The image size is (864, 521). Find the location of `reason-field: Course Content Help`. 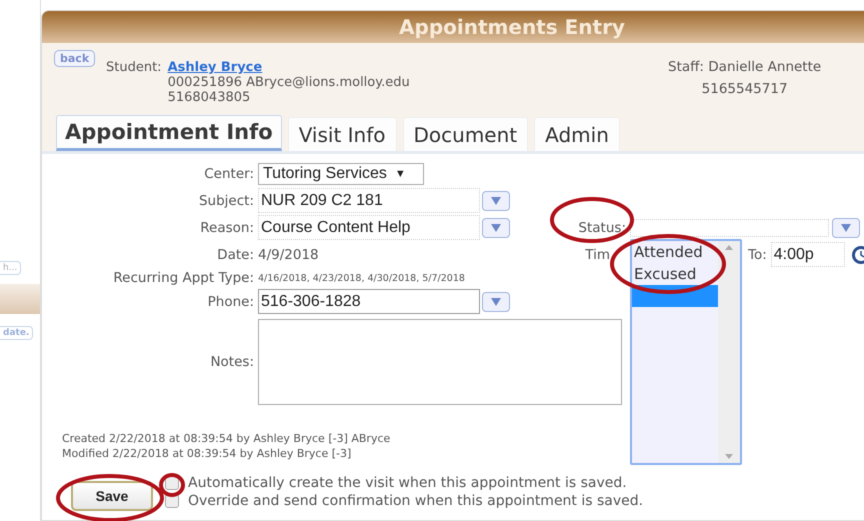

reason-field: Course Content Help is located at coordinates (369, 227).